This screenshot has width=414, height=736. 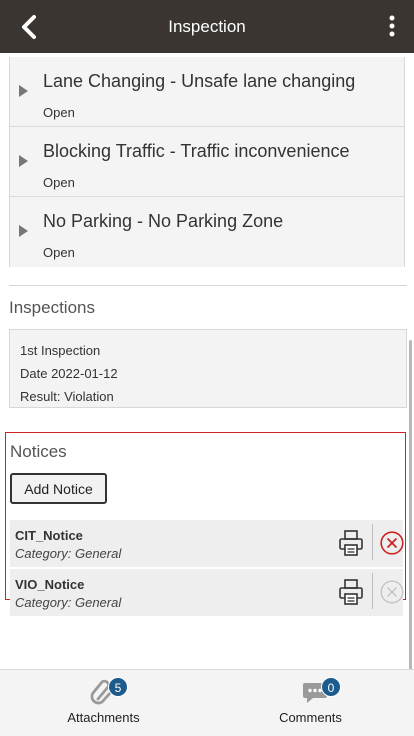 I want to click on notice-name: VIO_Notice, so click(x=50, y=584).